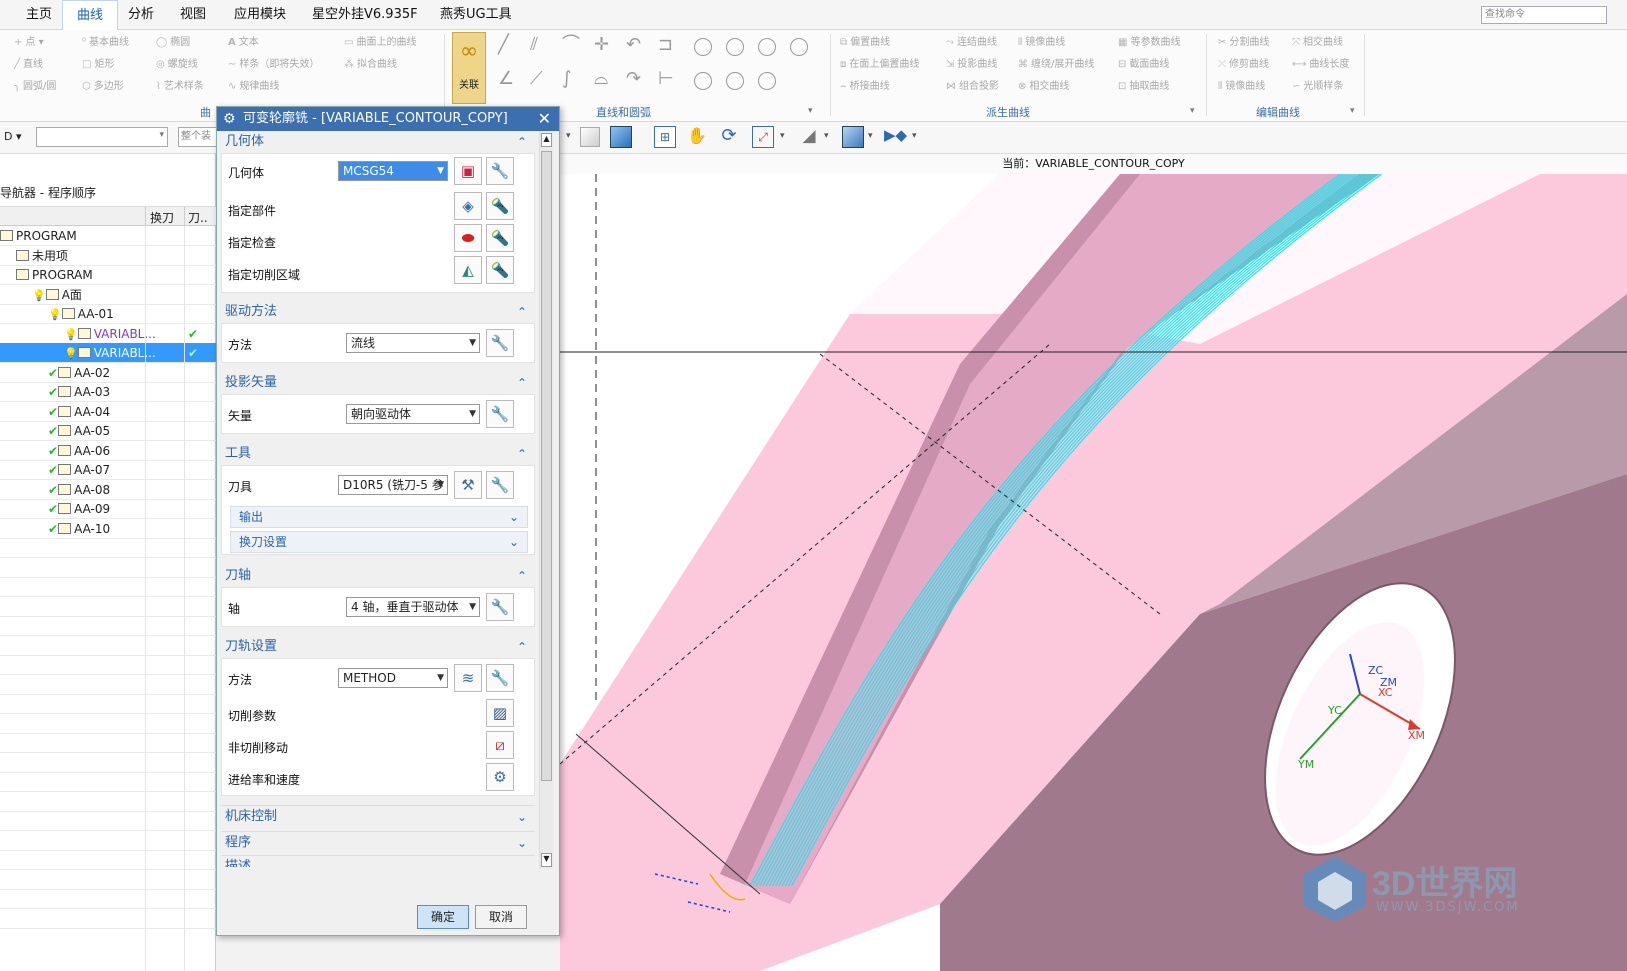 The width and height of the screenshot is (1627, 971). Describe the element at coordinates (853, 137) in the screenshot. I see `render-style-icon` at that location.